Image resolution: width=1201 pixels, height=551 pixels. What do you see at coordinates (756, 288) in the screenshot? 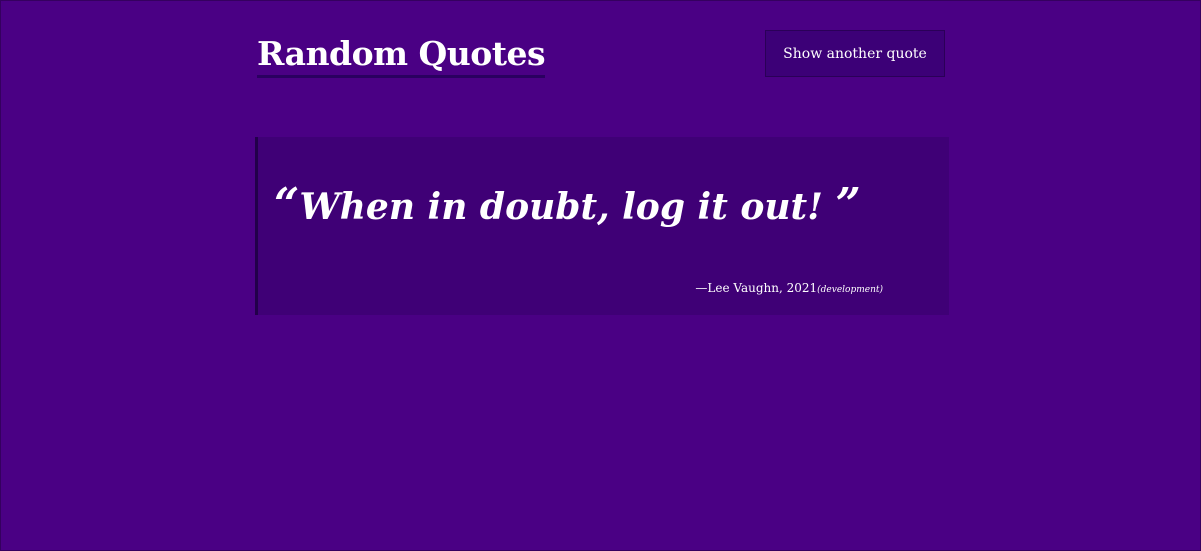
I see `author-and-year: —Lee Vaughn, 2021` at bounding box center [756, 288].